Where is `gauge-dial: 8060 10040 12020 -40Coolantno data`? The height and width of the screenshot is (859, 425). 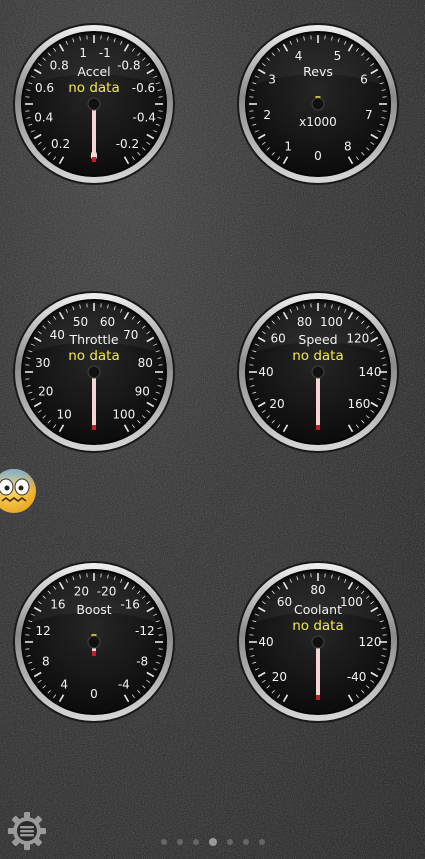 gauge-dial: 8060 10040 12020 -40Coolantno data is located at coordinates (318, 642).